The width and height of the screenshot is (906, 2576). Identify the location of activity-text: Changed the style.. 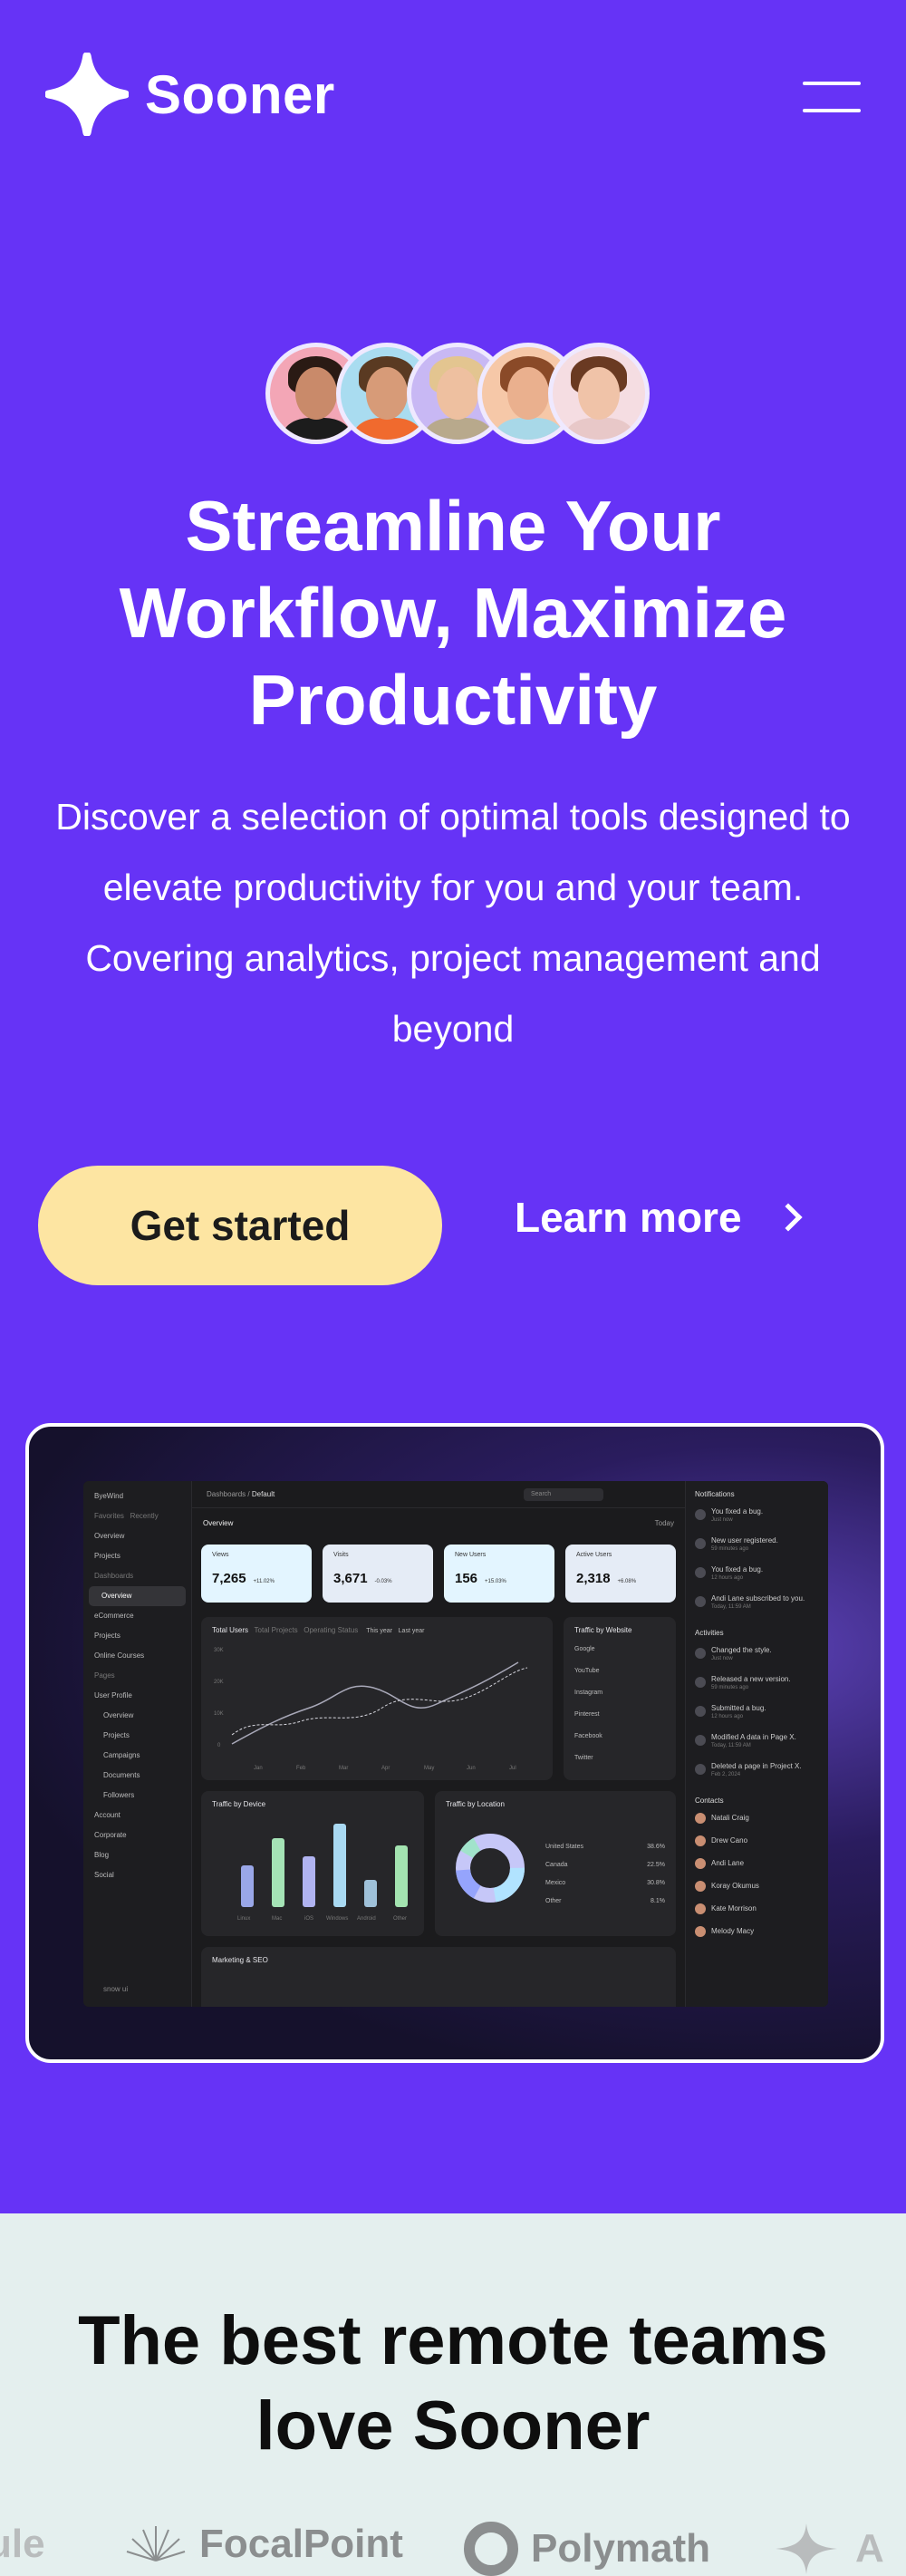
(742, 1650).